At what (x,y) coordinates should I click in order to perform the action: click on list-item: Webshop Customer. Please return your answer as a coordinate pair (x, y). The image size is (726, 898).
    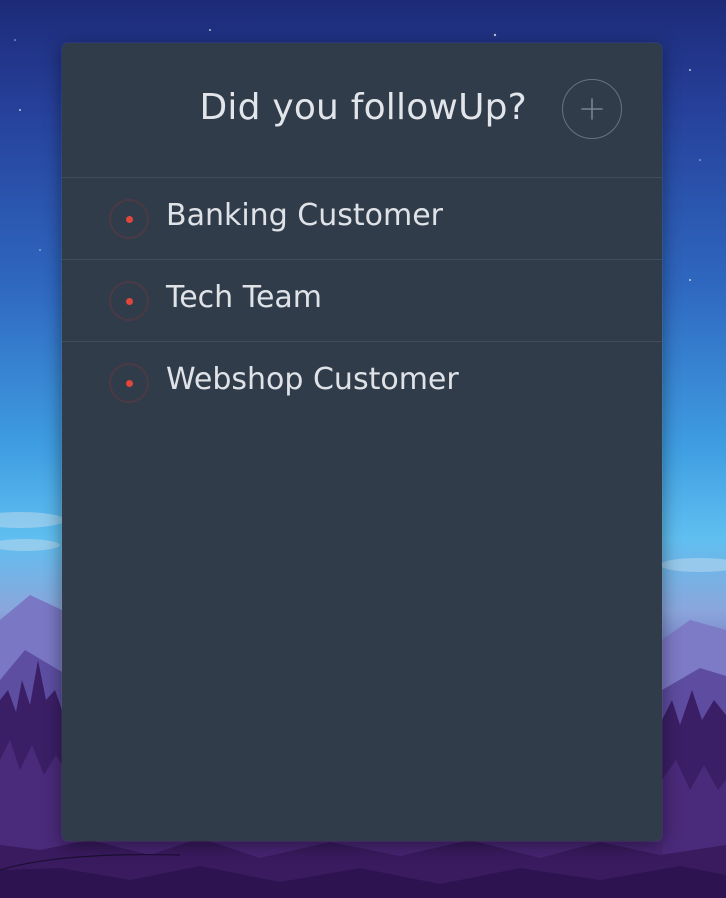
    Looking at the image, I should click on (362, 382).